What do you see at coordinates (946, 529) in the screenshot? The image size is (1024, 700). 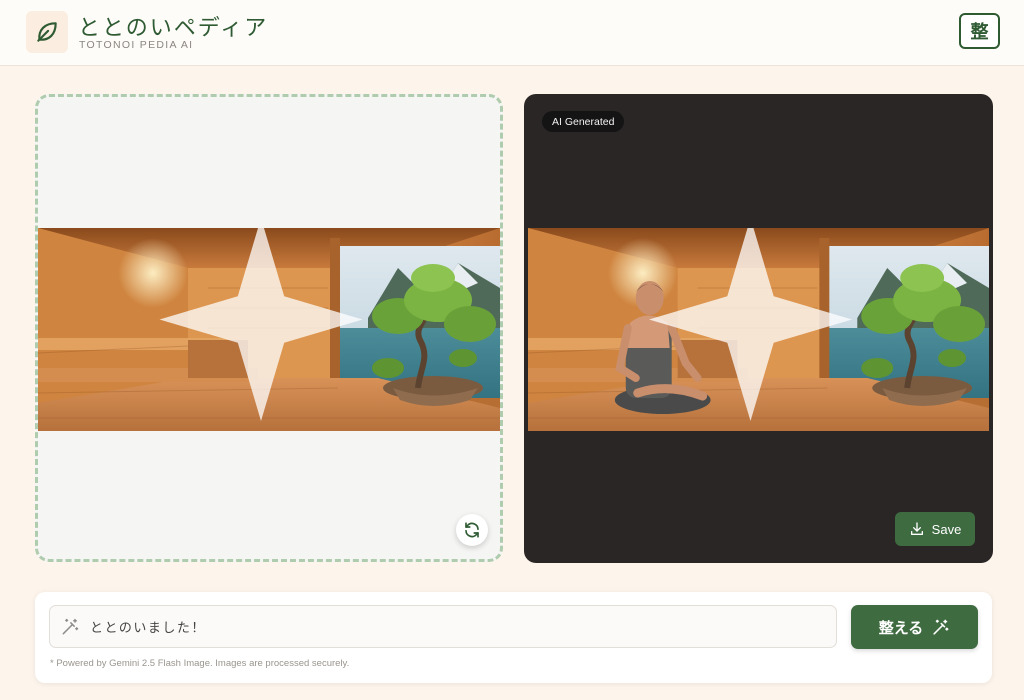 I see `save-label: Save` at bounding box center [946, 529].